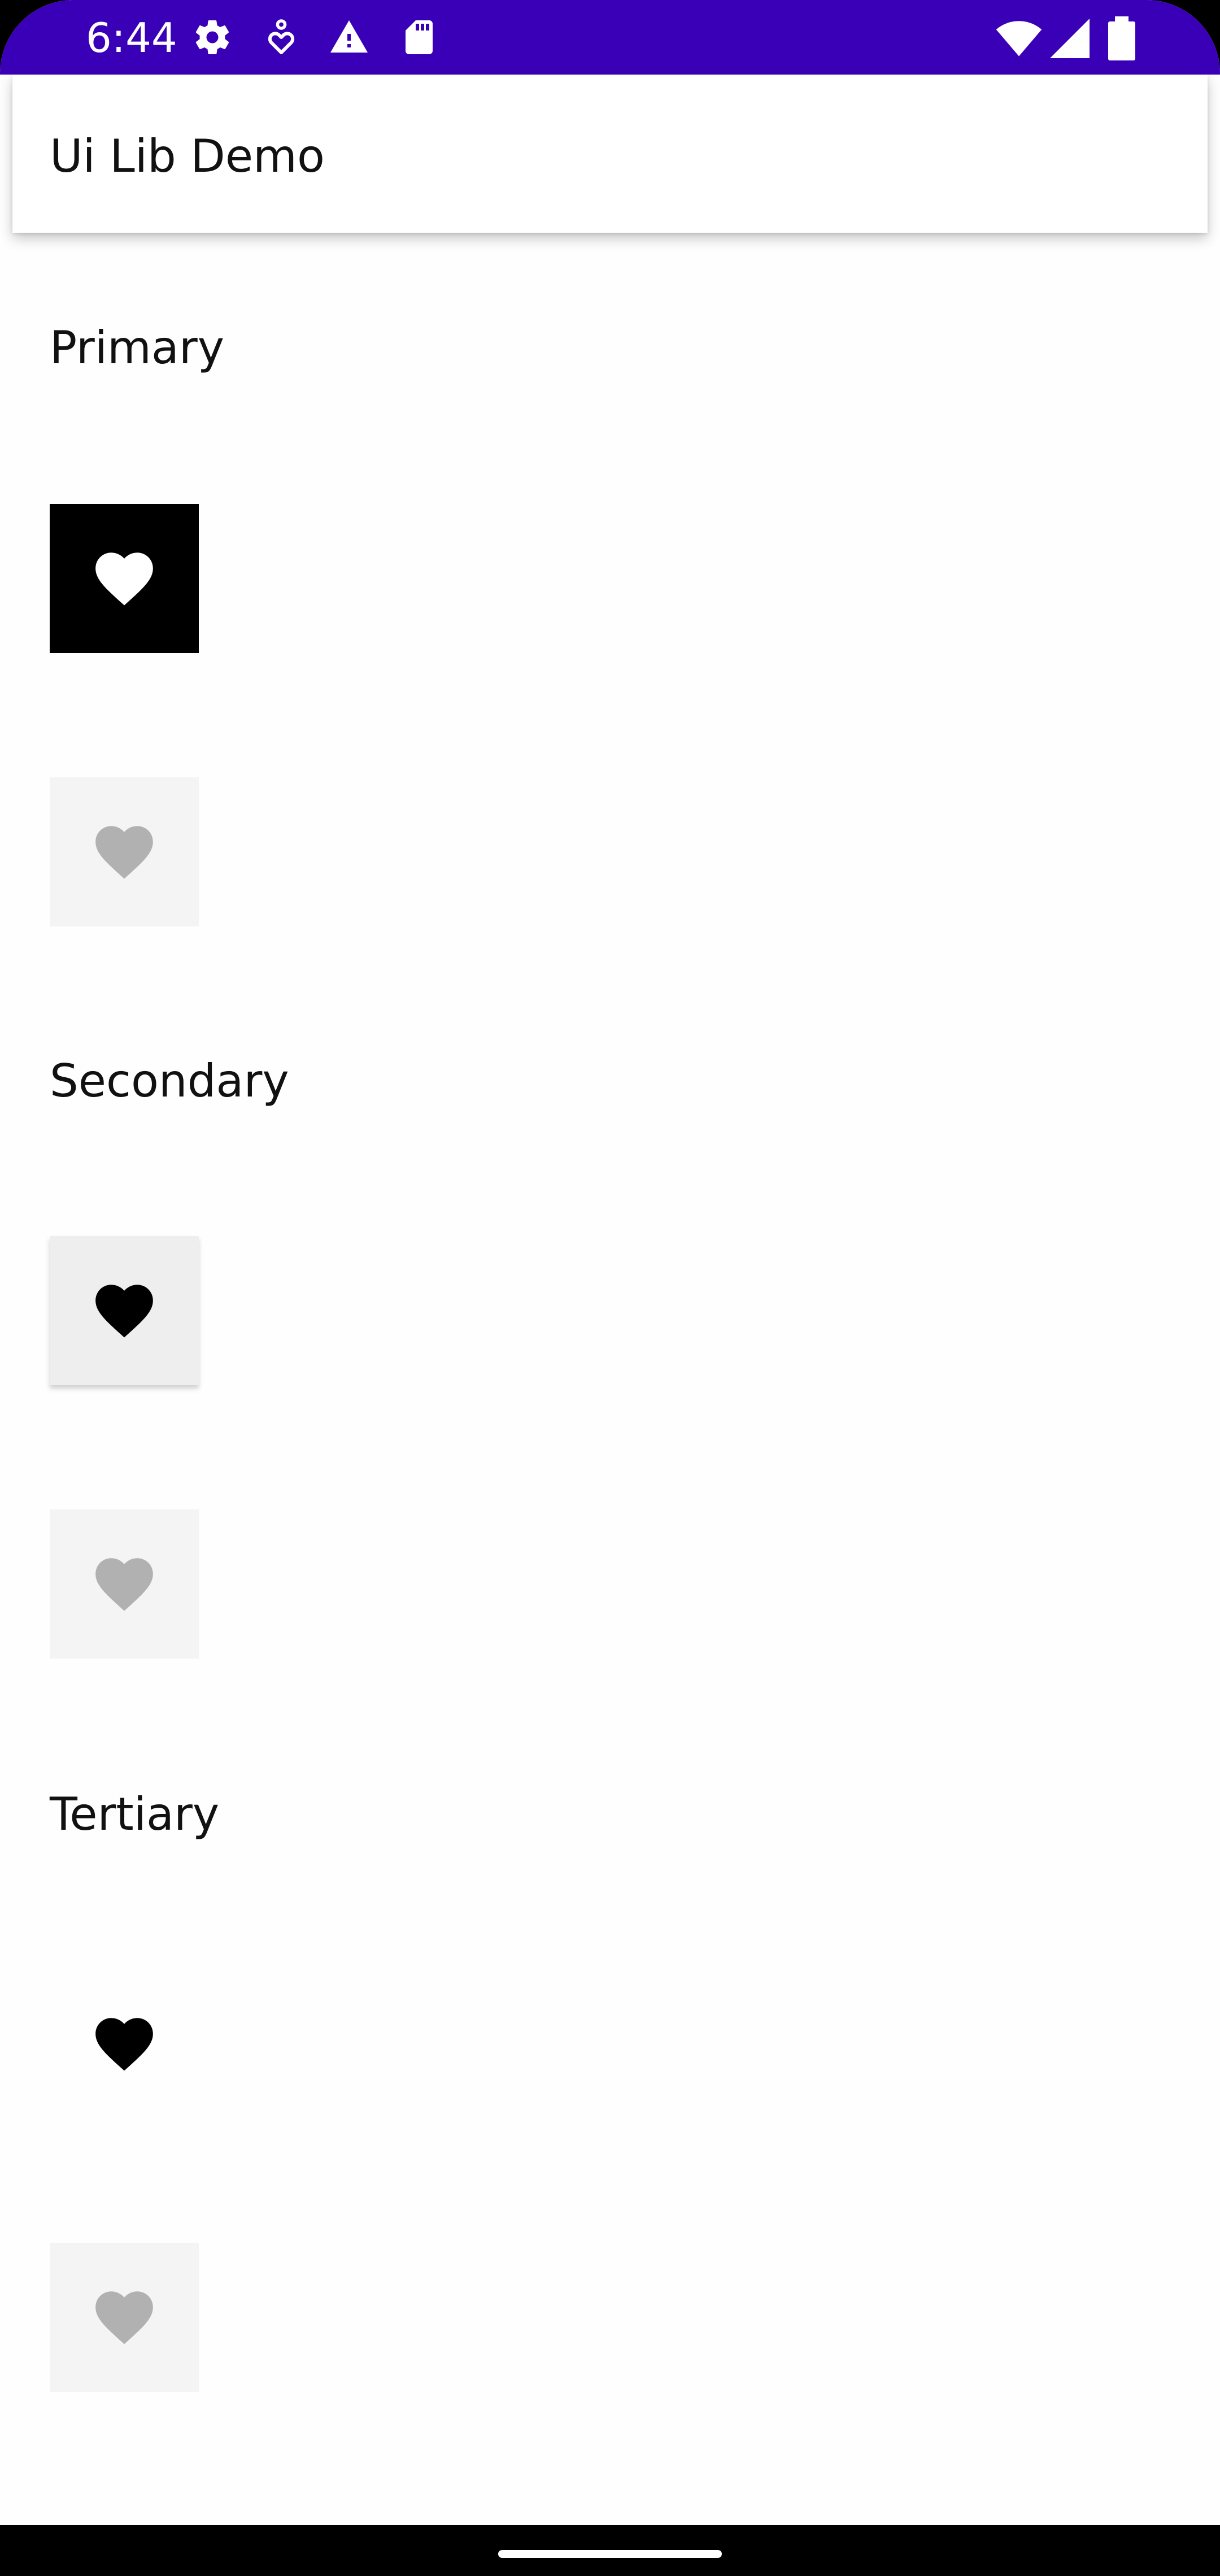 This screenshot has height=2576, width=1220. I want to click on cellular-signal-icon, so click(1069, 38).